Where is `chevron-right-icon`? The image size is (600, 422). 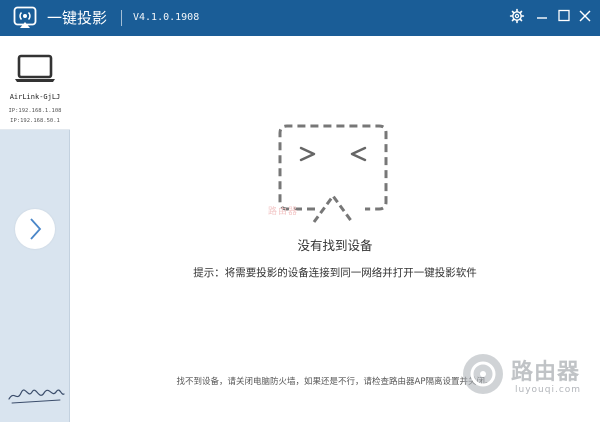
chevron-right-icon is located at coordinates (36, 229).